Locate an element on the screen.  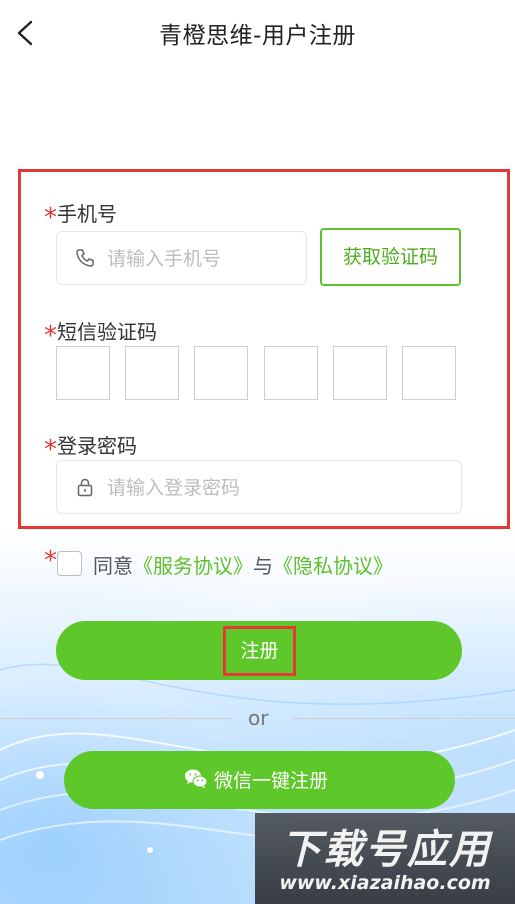
phone-label: 手机号 is located at coordinates (87, 214).